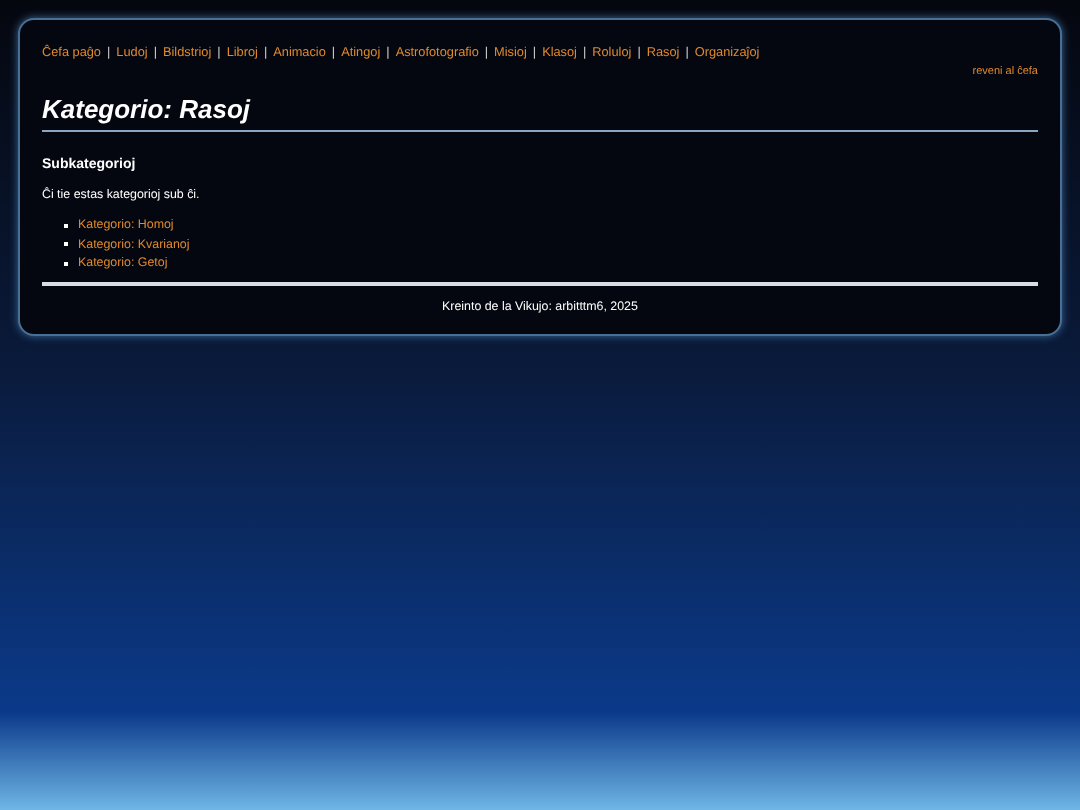 Image resolution: width=1080 pixels, height=810 pixels. I want to click on page-title: Kategorio: Rasoj, so click(540, 113).